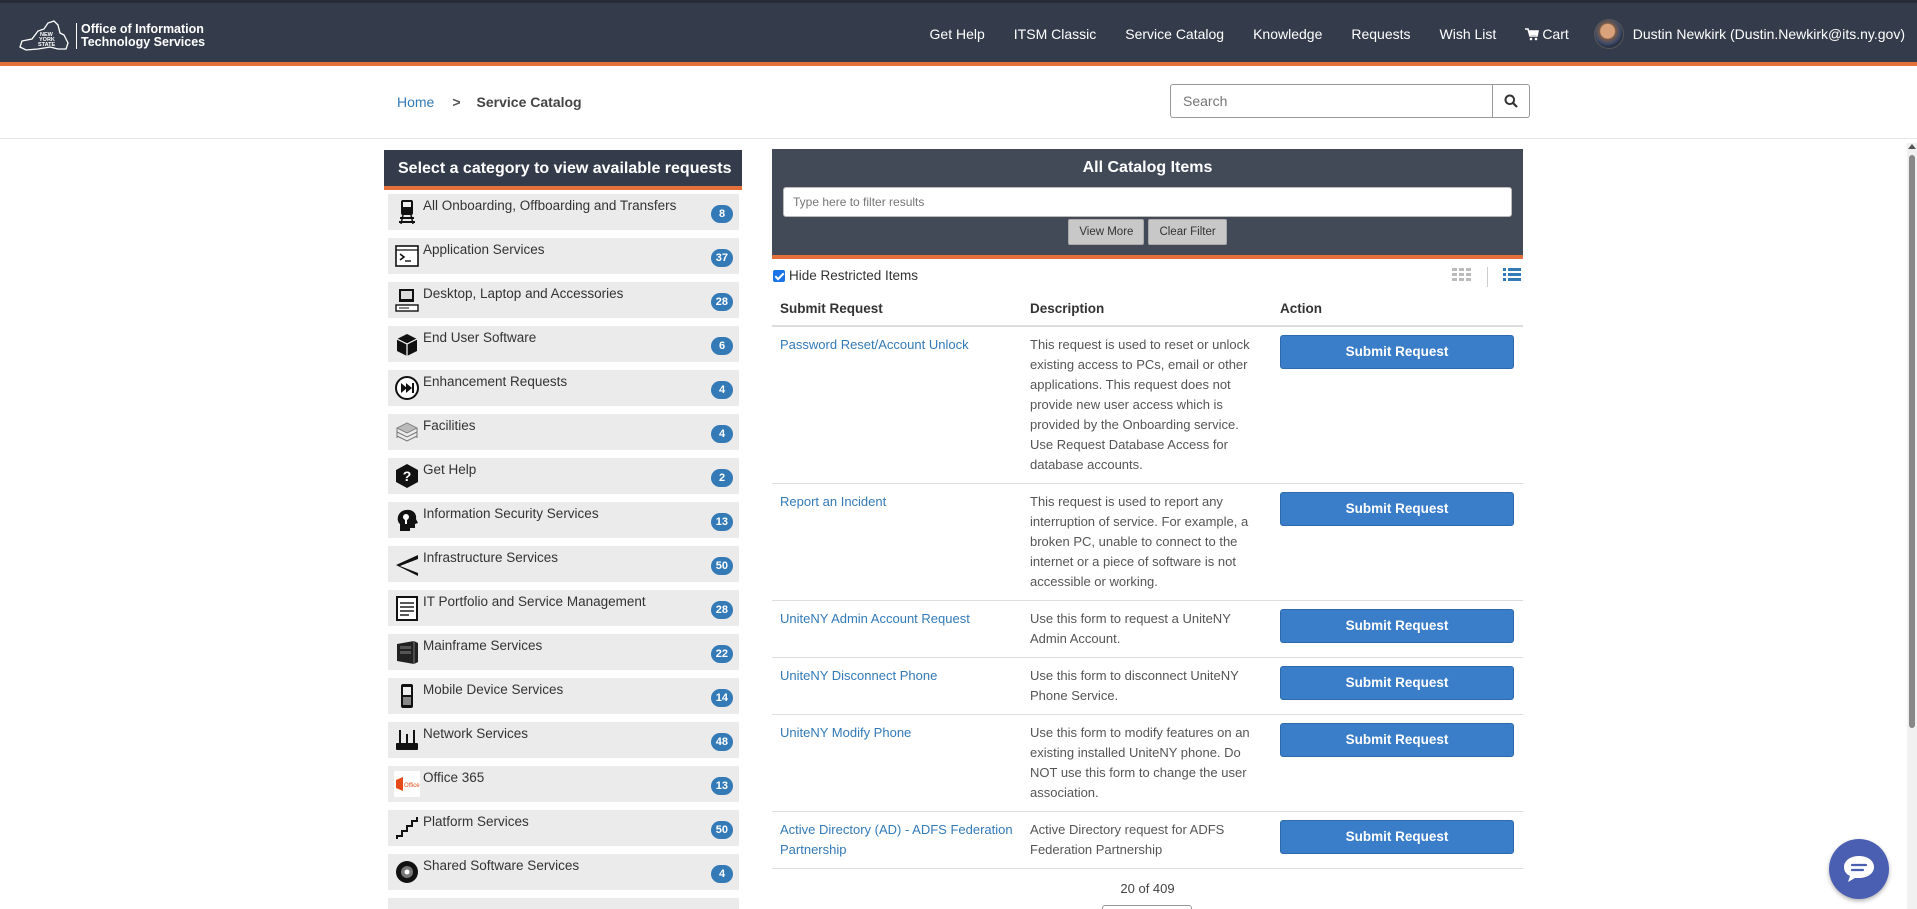 This screenshot has width=1917, height=909. Describe the element at coordinates (523, 293) in the screenshot. I see `category-label: Desktop, Laptop and Accessories` at that location.